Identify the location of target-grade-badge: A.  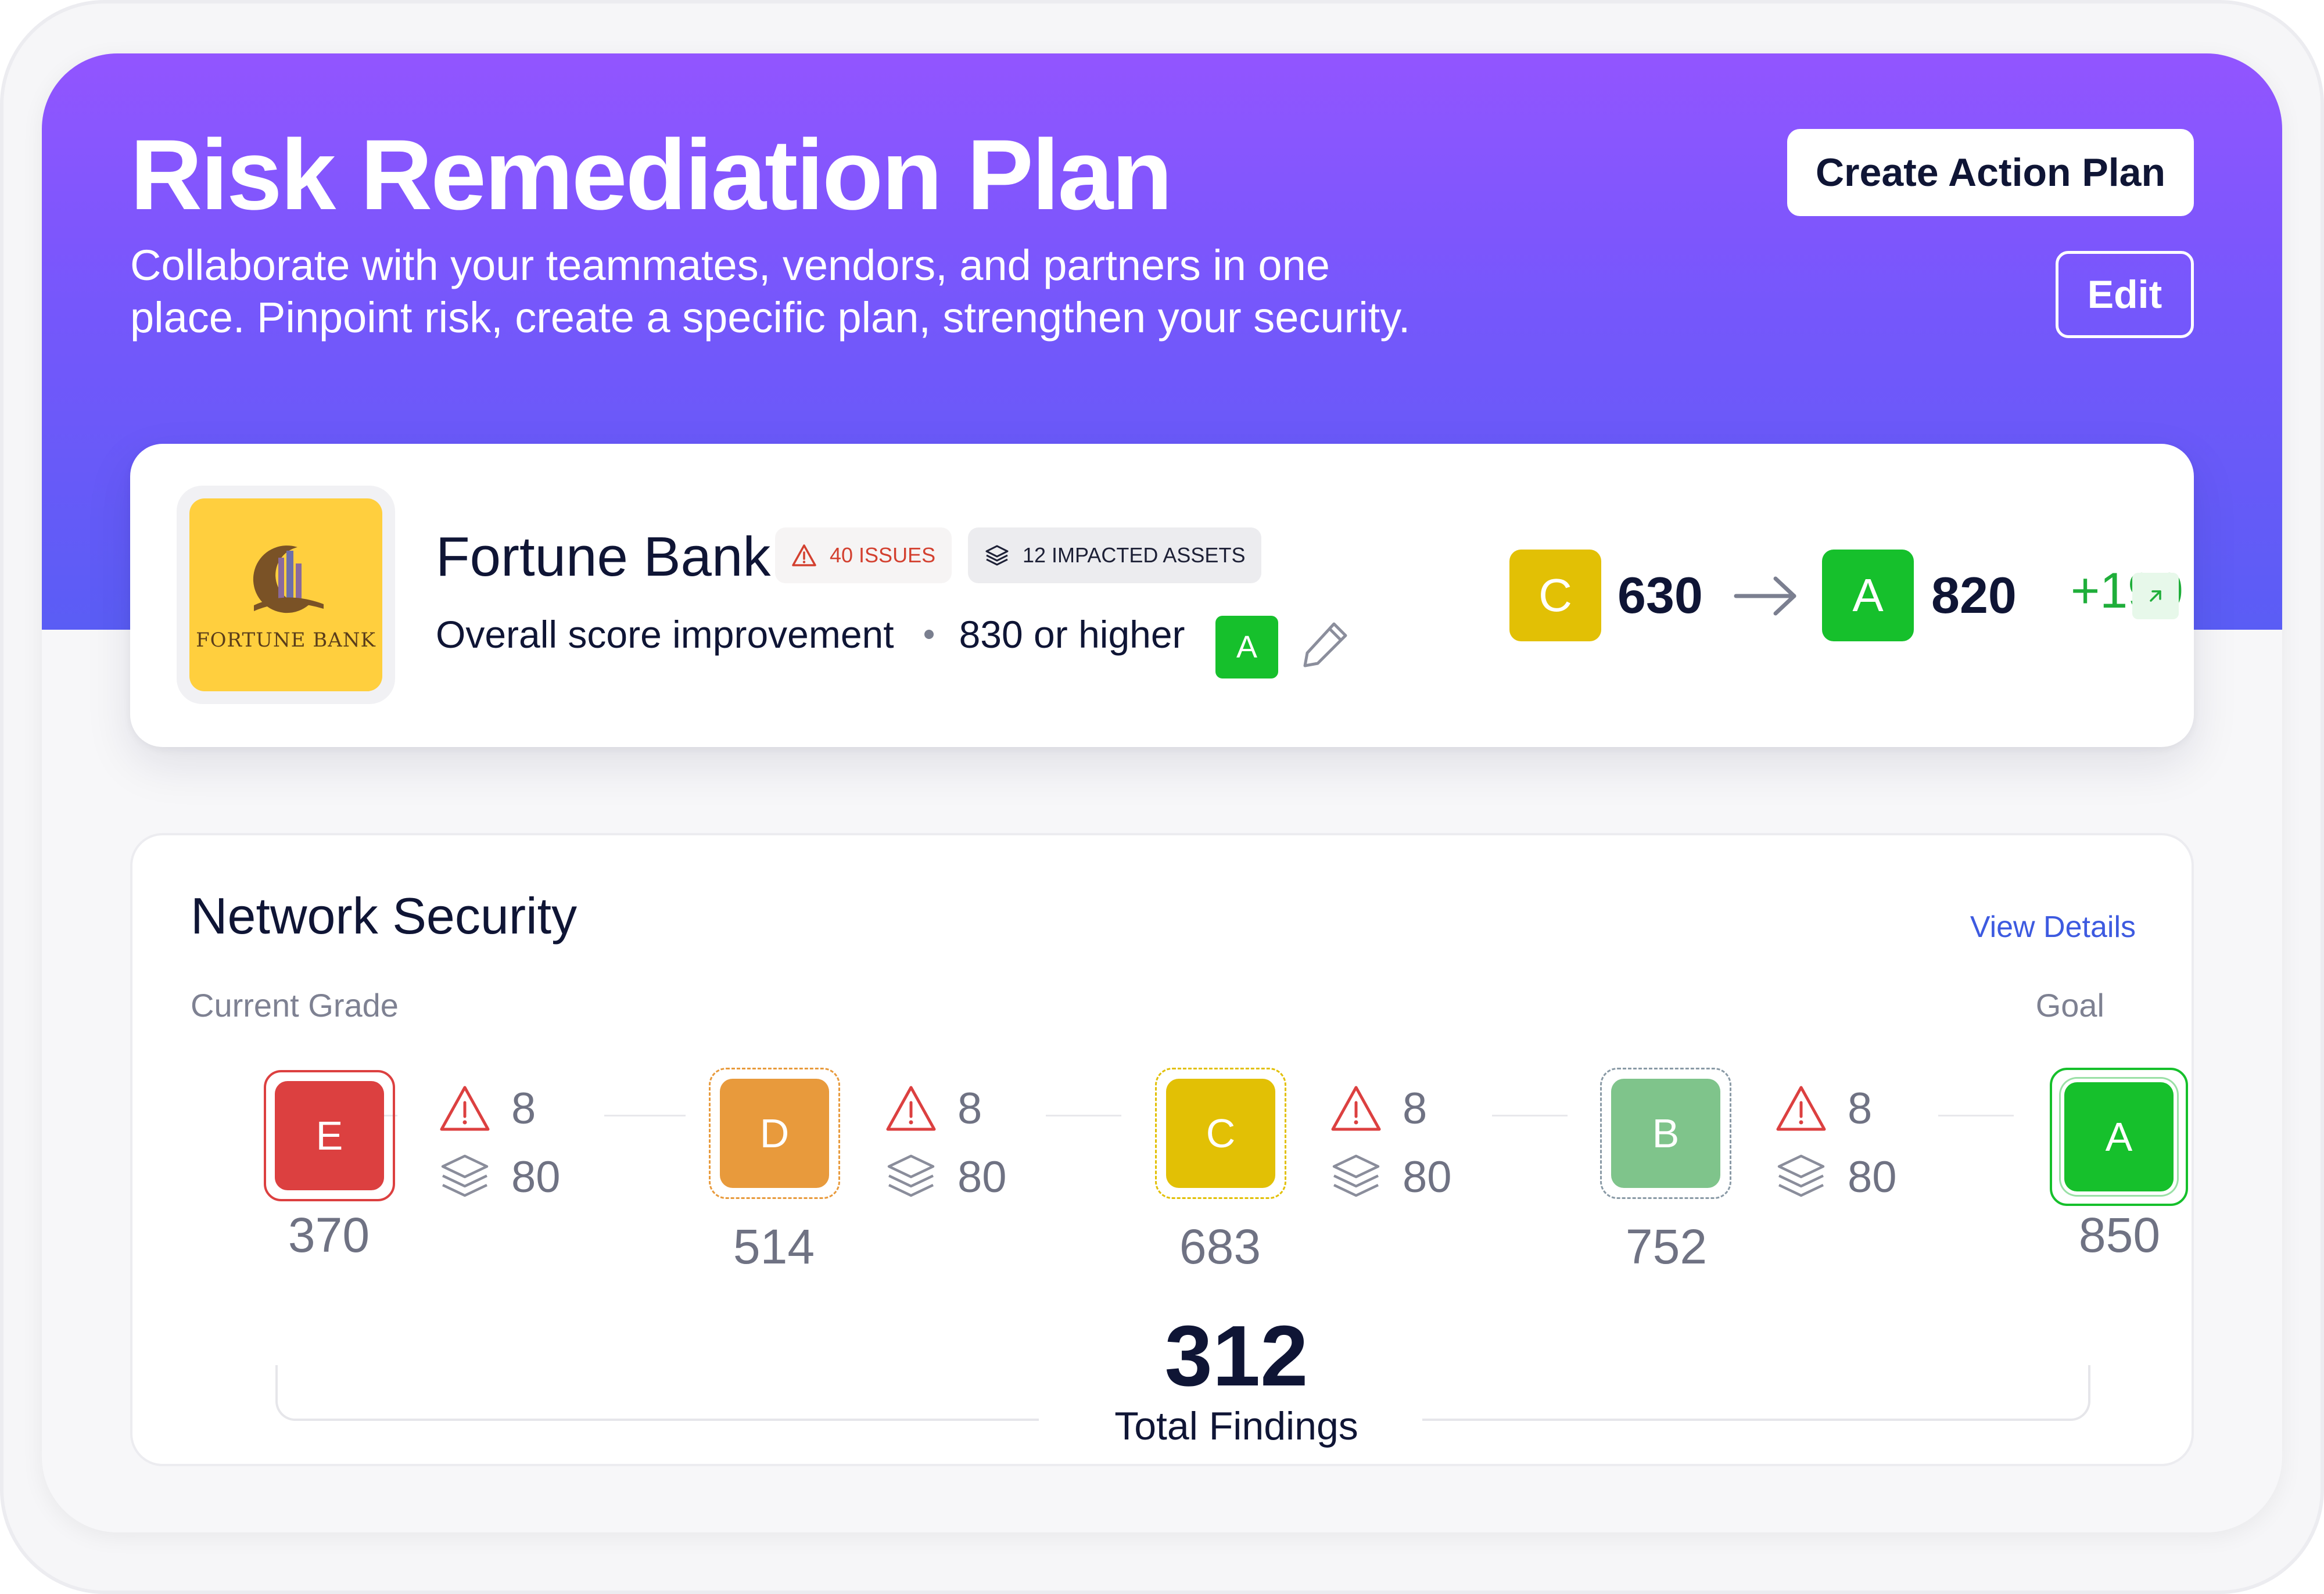
(1246, 647).